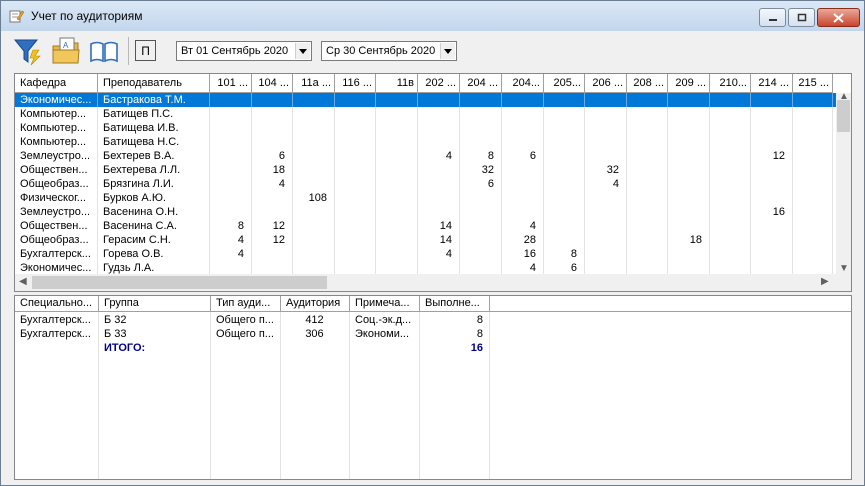 Image resolution: width=865 pixels, height=486 pixels. I want to click on table-cell: Бехтерев В.А., so click(154, 156).